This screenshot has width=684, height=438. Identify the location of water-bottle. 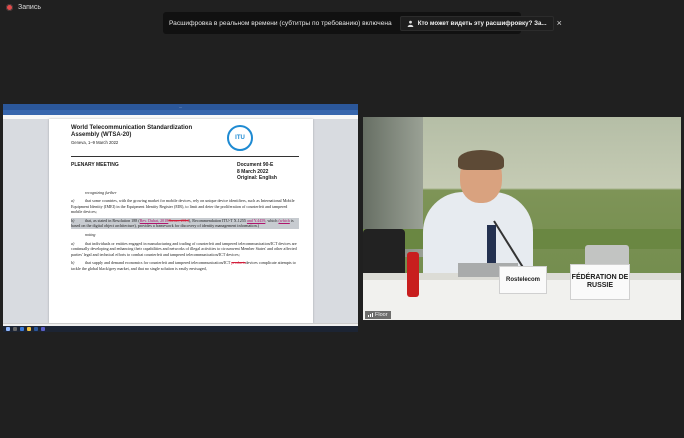
(413, 274).